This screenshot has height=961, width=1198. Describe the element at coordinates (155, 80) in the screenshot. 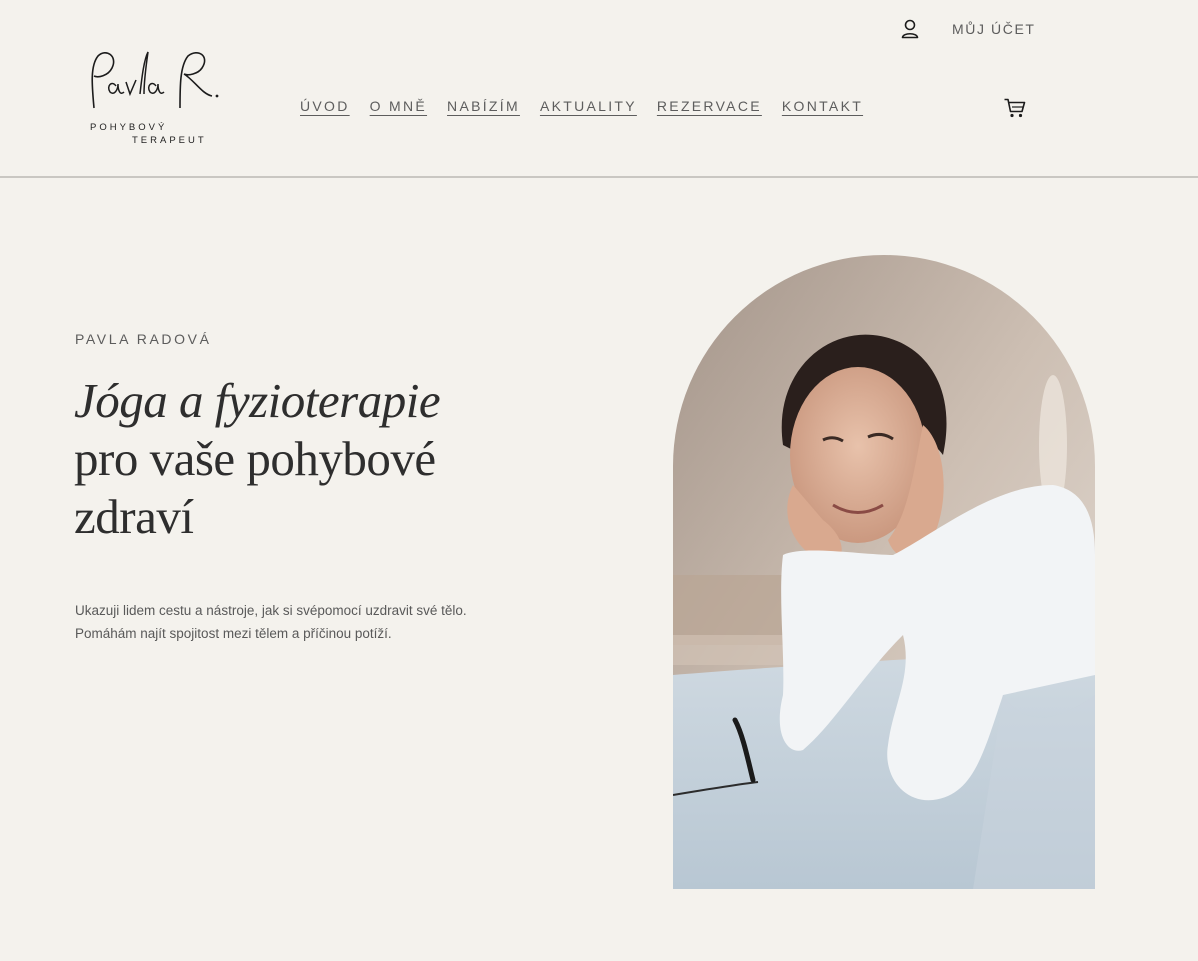

I see `logo-script` at that location.